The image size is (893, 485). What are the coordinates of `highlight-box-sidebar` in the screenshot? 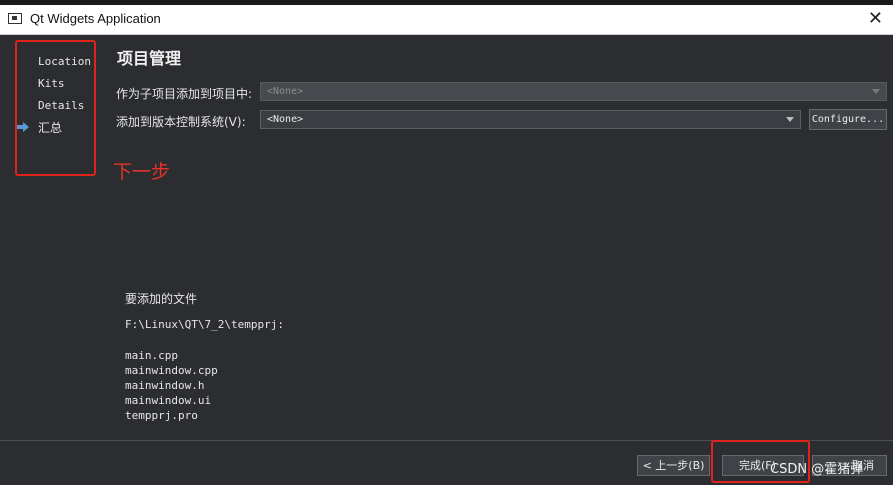 It's located at (55, 108).